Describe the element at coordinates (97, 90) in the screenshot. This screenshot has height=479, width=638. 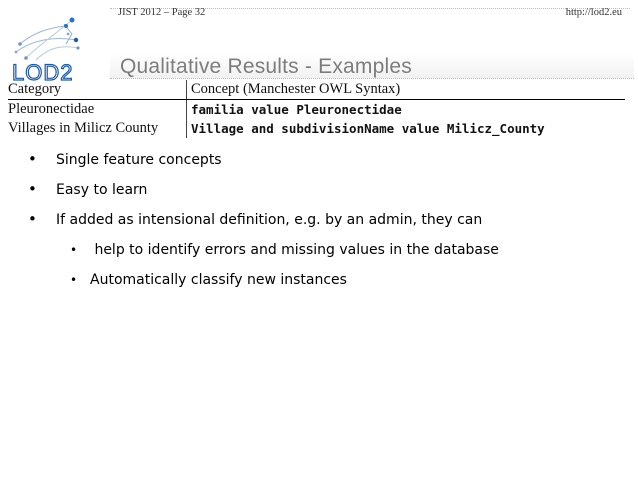
I see `table-header-category: Category` at that location.